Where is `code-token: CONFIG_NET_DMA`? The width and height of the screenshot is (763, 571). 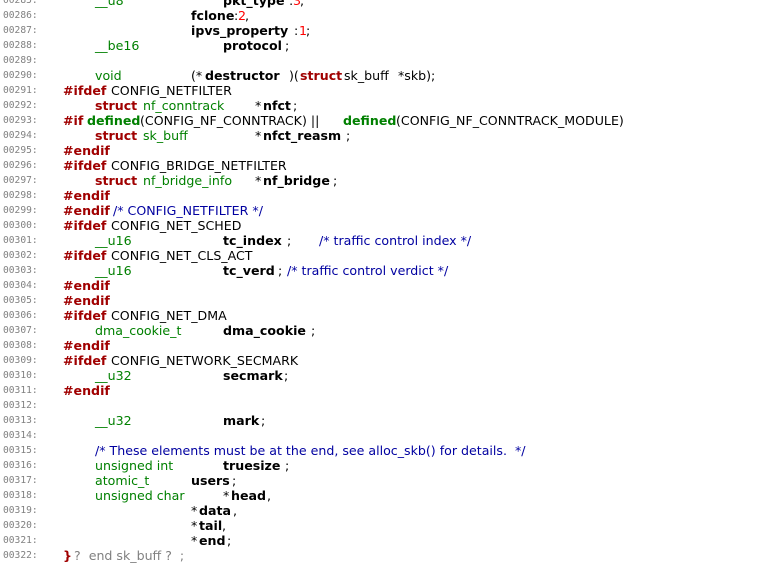 code-token: CONFIG_NET_DMA is located at coordinates (169, 315).